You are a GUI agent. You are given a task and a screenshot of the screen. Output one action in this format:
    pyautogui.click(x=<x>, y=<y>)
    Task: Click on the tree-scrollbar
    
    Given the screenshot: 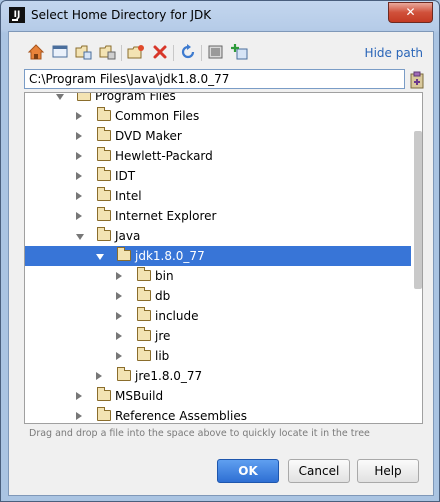 What is the action you would take?
    pyautogui.click(x=417, y=258)
    